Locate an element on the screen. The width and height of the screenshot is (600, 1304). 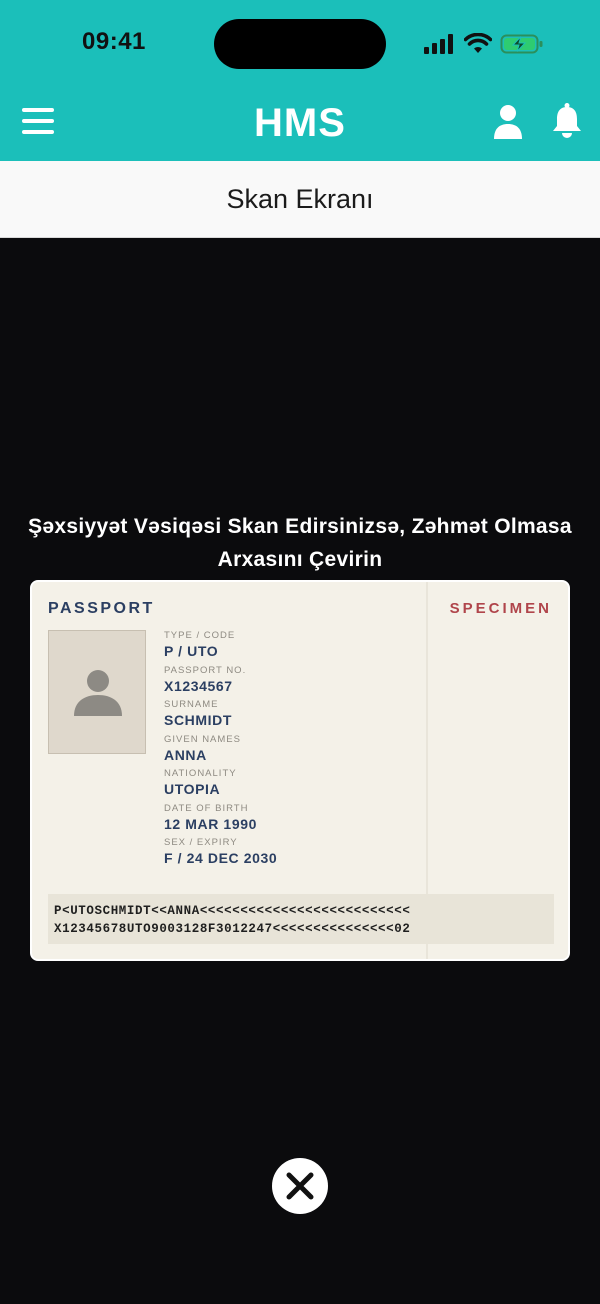
field-label: GIVEN NAMES is located at coordinates (202, 739).